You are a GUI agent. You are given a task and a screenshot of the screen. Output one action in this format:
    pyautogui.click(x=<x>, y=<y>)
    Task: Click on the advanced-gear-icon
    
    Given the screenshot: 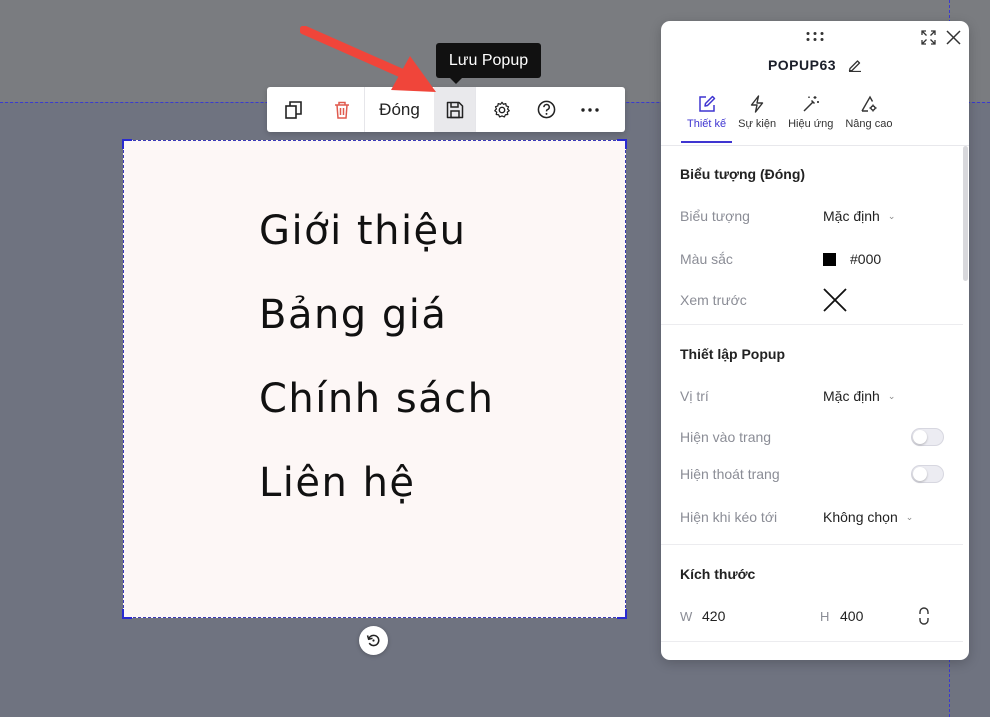 What is the action you would take?
    pyautogui.click(x=869, y=103)
    